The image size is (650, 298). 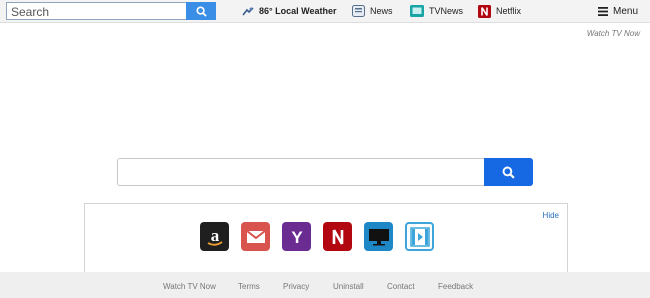 What do you see at coordinates (509, 11) in the screenshot?
I see `netflix-label: Netflix` at bounding box center [509, 11].